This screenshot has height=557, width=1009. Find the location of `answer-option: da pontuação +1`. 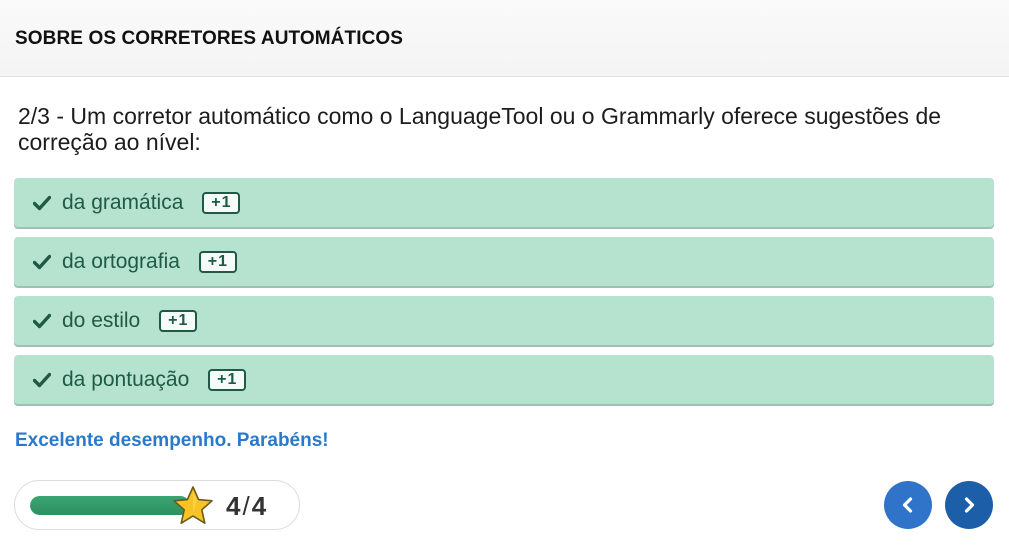

answer-option: da pontuação +1 is located at coordinates (504, 379).